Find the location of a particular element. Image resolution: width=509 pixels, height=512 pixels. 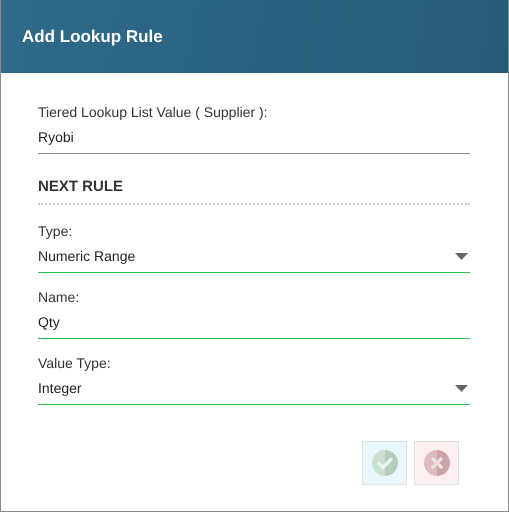

dropdown-field: Numeric Range is located at coordinates (254, 260).